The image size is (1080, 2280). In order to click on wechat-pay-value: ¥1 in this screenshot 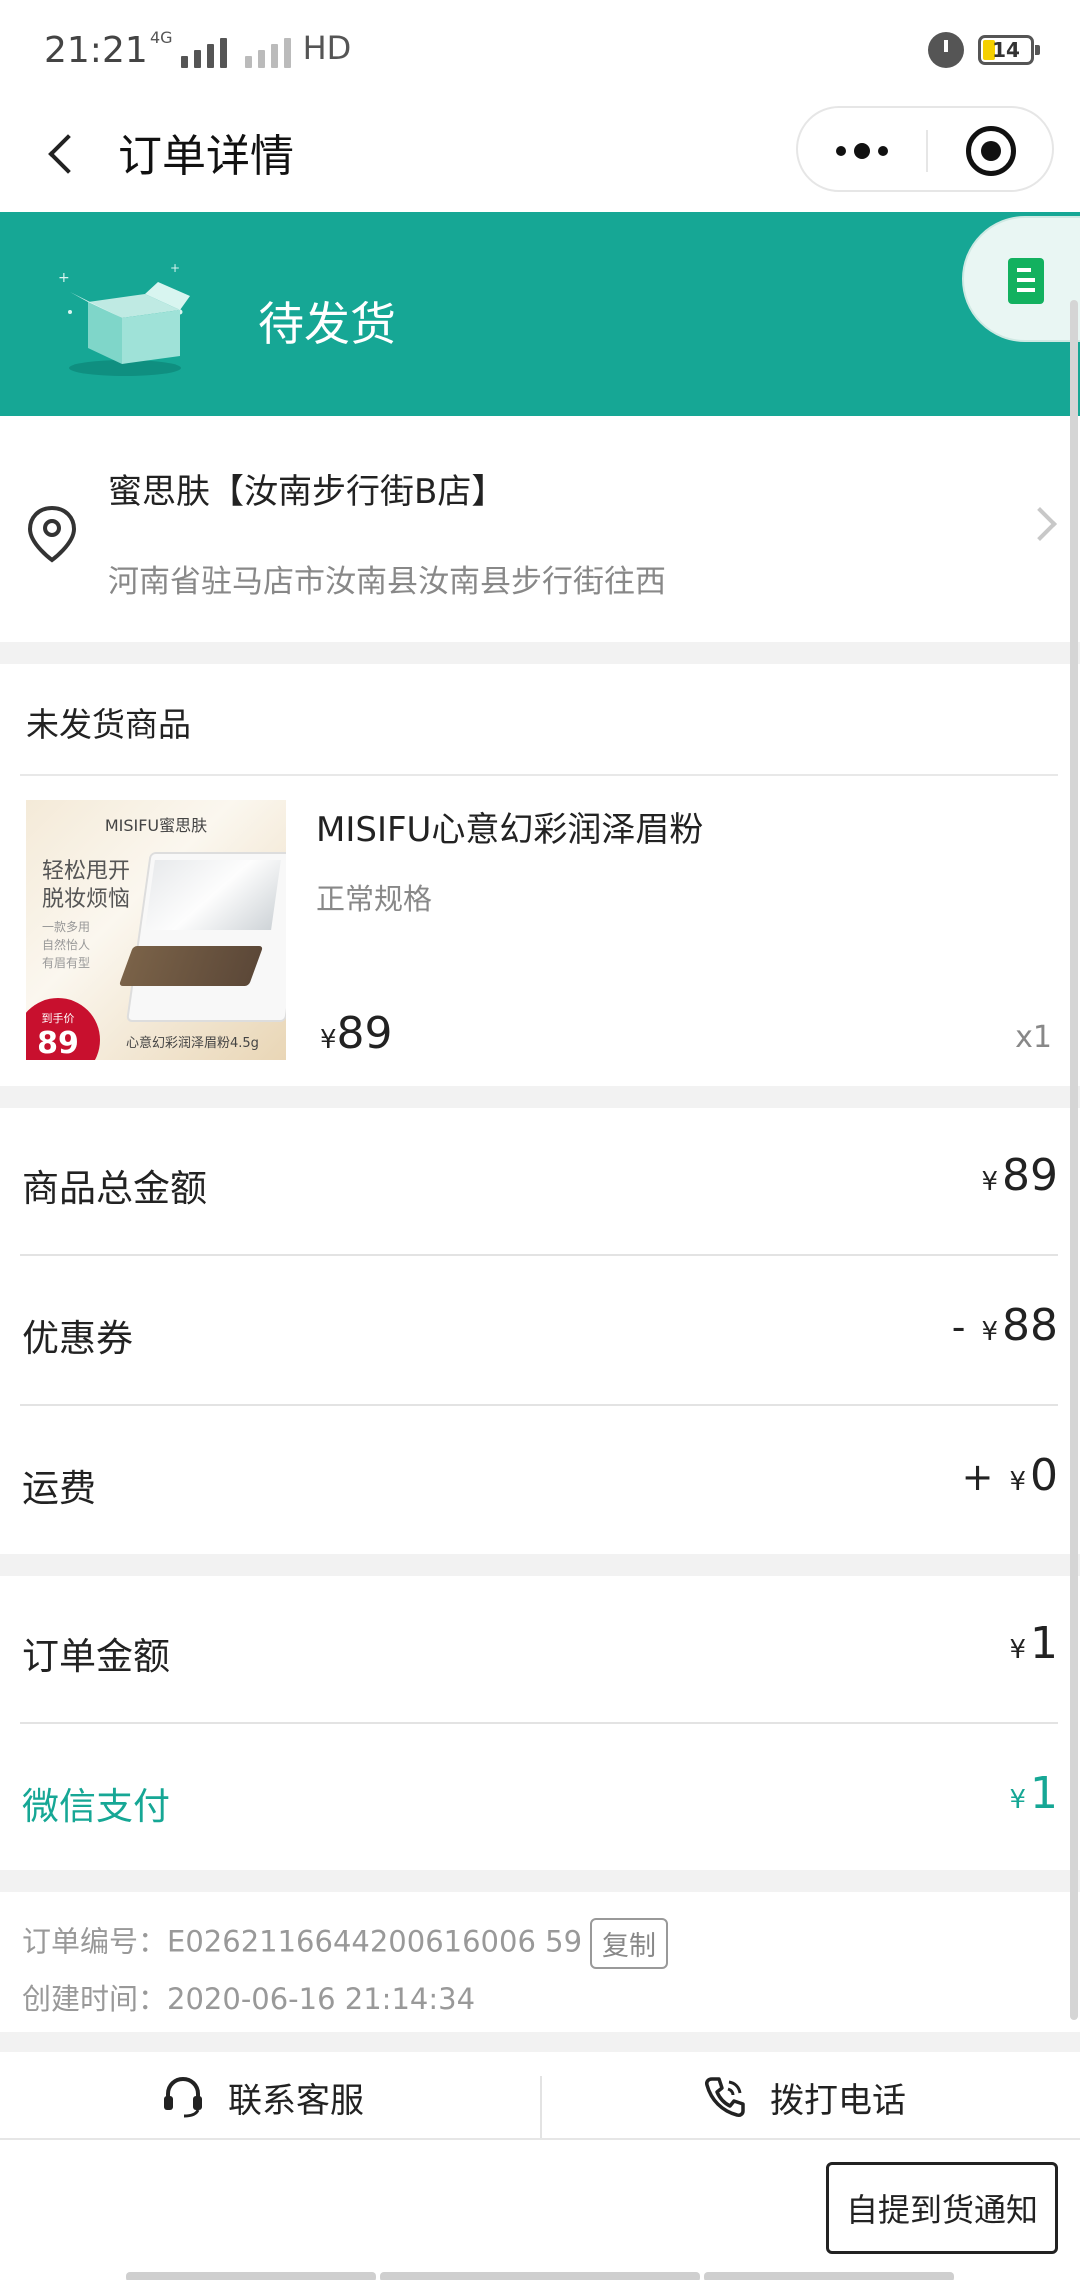, I will do `click(1033, 1793)`.